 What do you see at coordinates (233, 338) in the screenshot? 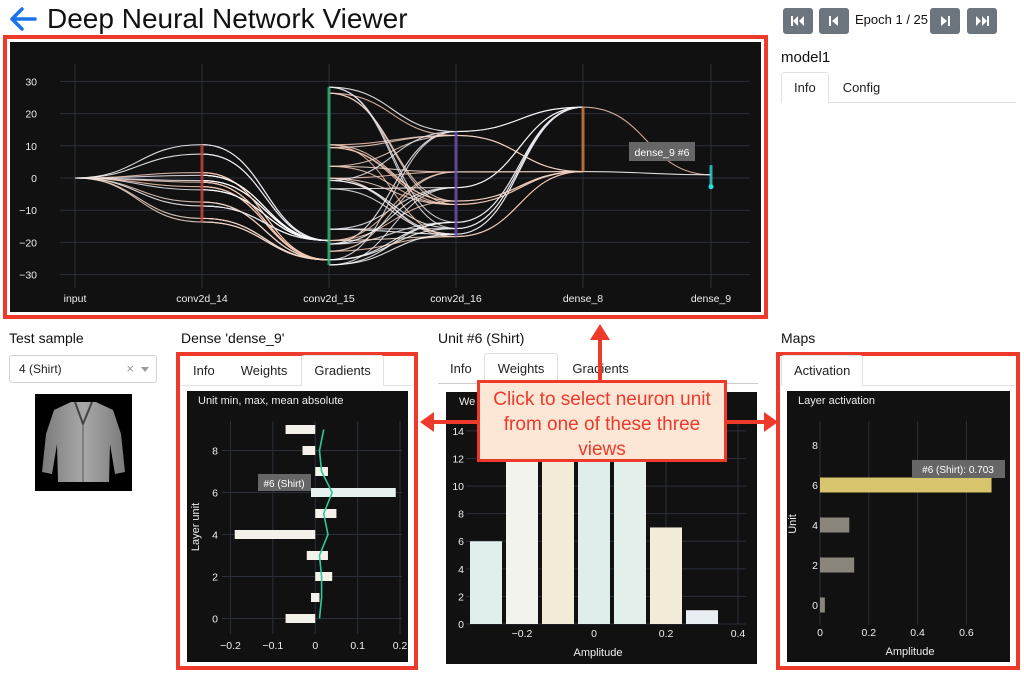
I see `dense-panel-title: Dense 'dense_9'` at bounding box center [233, 338].